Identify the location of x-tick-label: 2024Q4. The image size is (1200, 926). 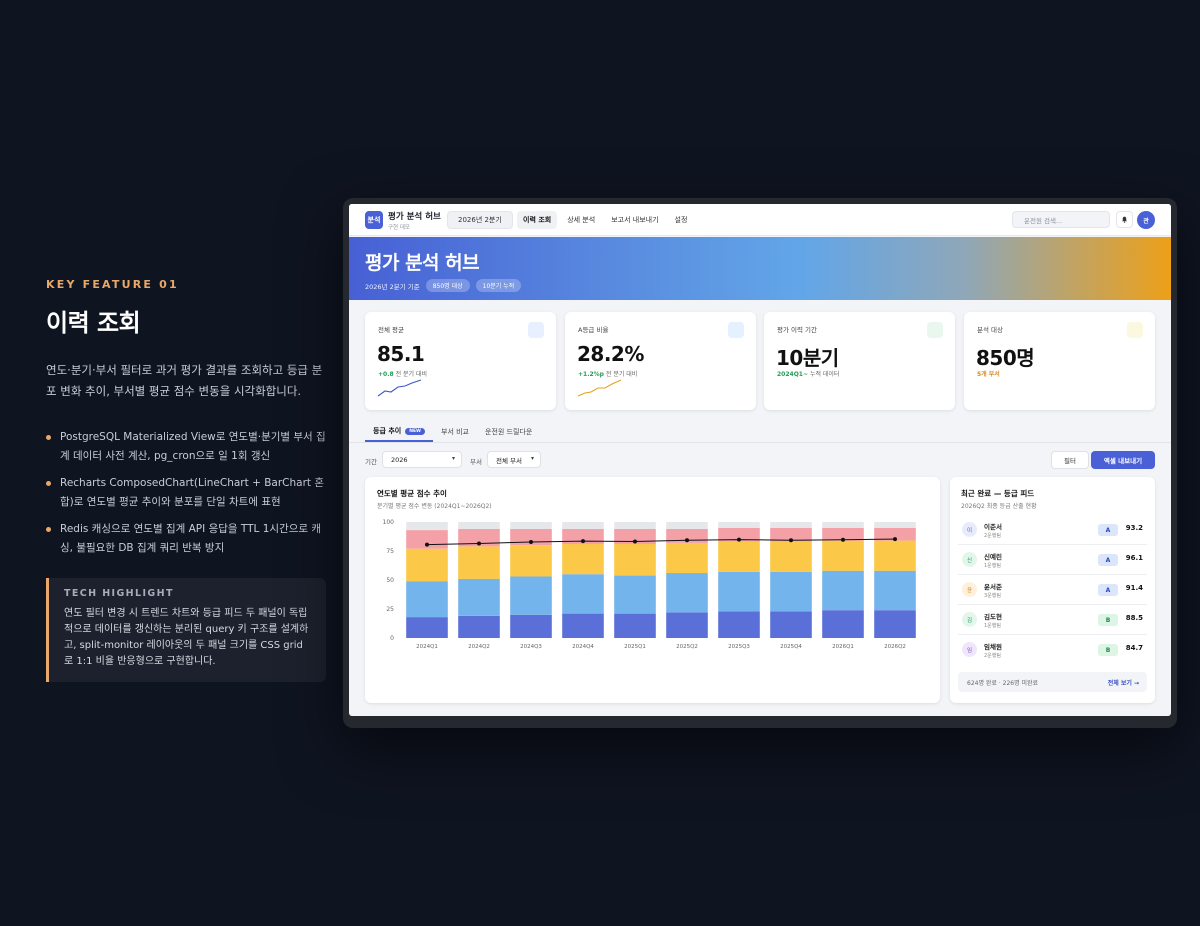
(583, 647).